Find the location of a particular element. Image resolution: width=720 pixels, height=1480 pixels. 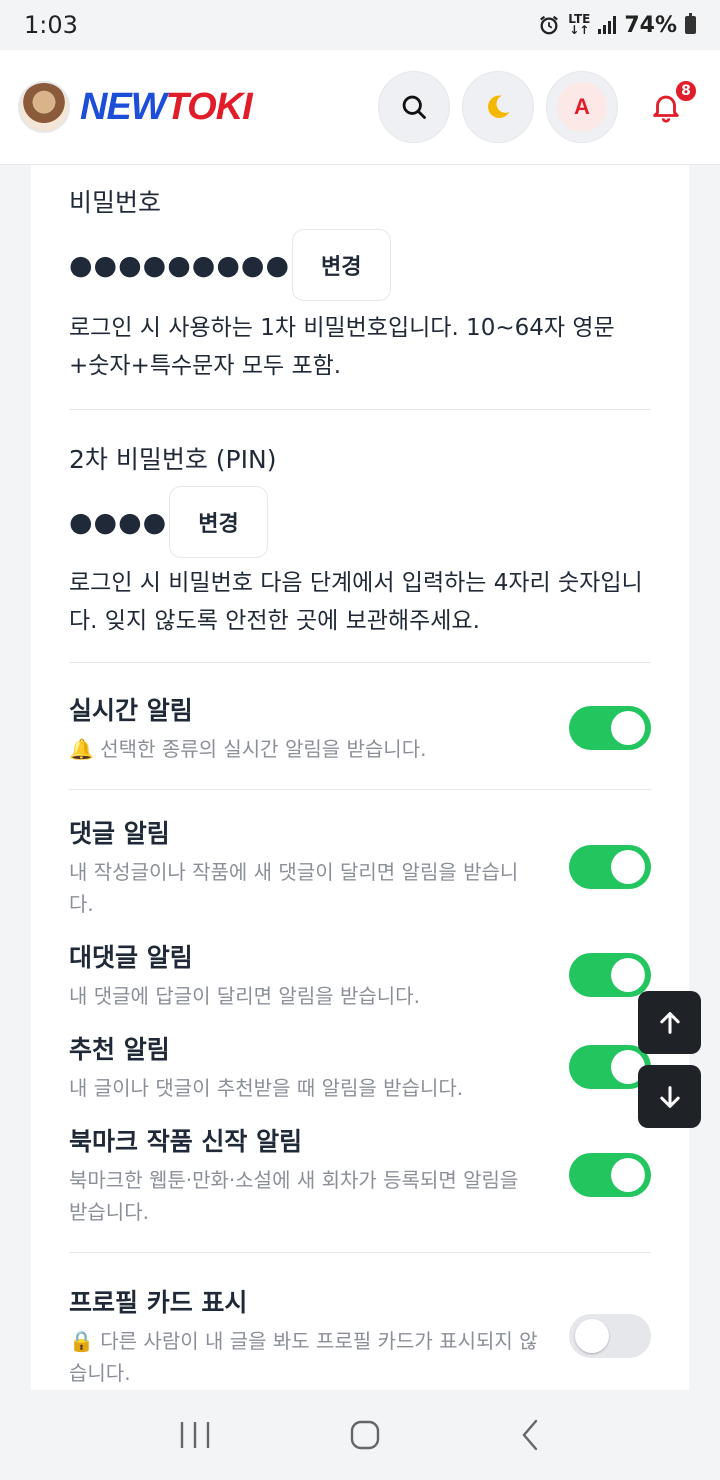

header-actions: A 8 is located at coordinates (540, 107).